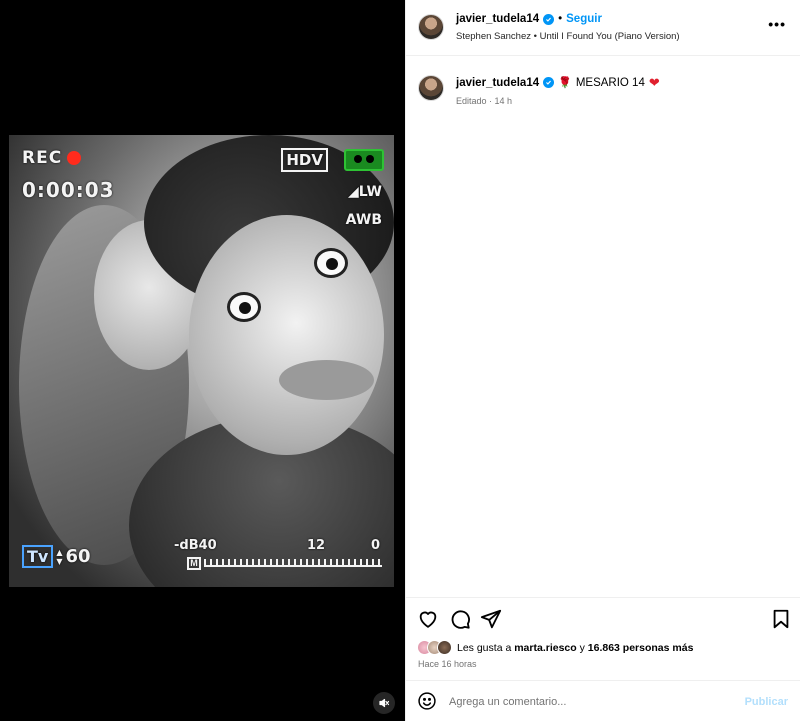 This screenshot has width=800, height=721. I want to click on emoji-icon, so click(427, 701).